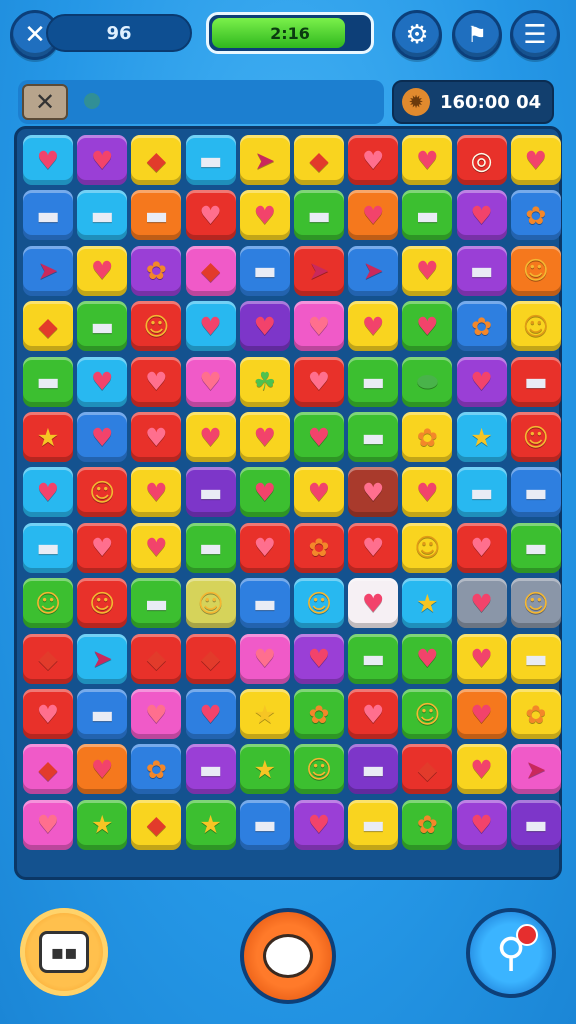 The width and height of the screenshot is (576, 1024). What do you see at coordinates (535, 35) in the screenshot?
I see `menu-button: ☰` at bounding box center [535, 35].